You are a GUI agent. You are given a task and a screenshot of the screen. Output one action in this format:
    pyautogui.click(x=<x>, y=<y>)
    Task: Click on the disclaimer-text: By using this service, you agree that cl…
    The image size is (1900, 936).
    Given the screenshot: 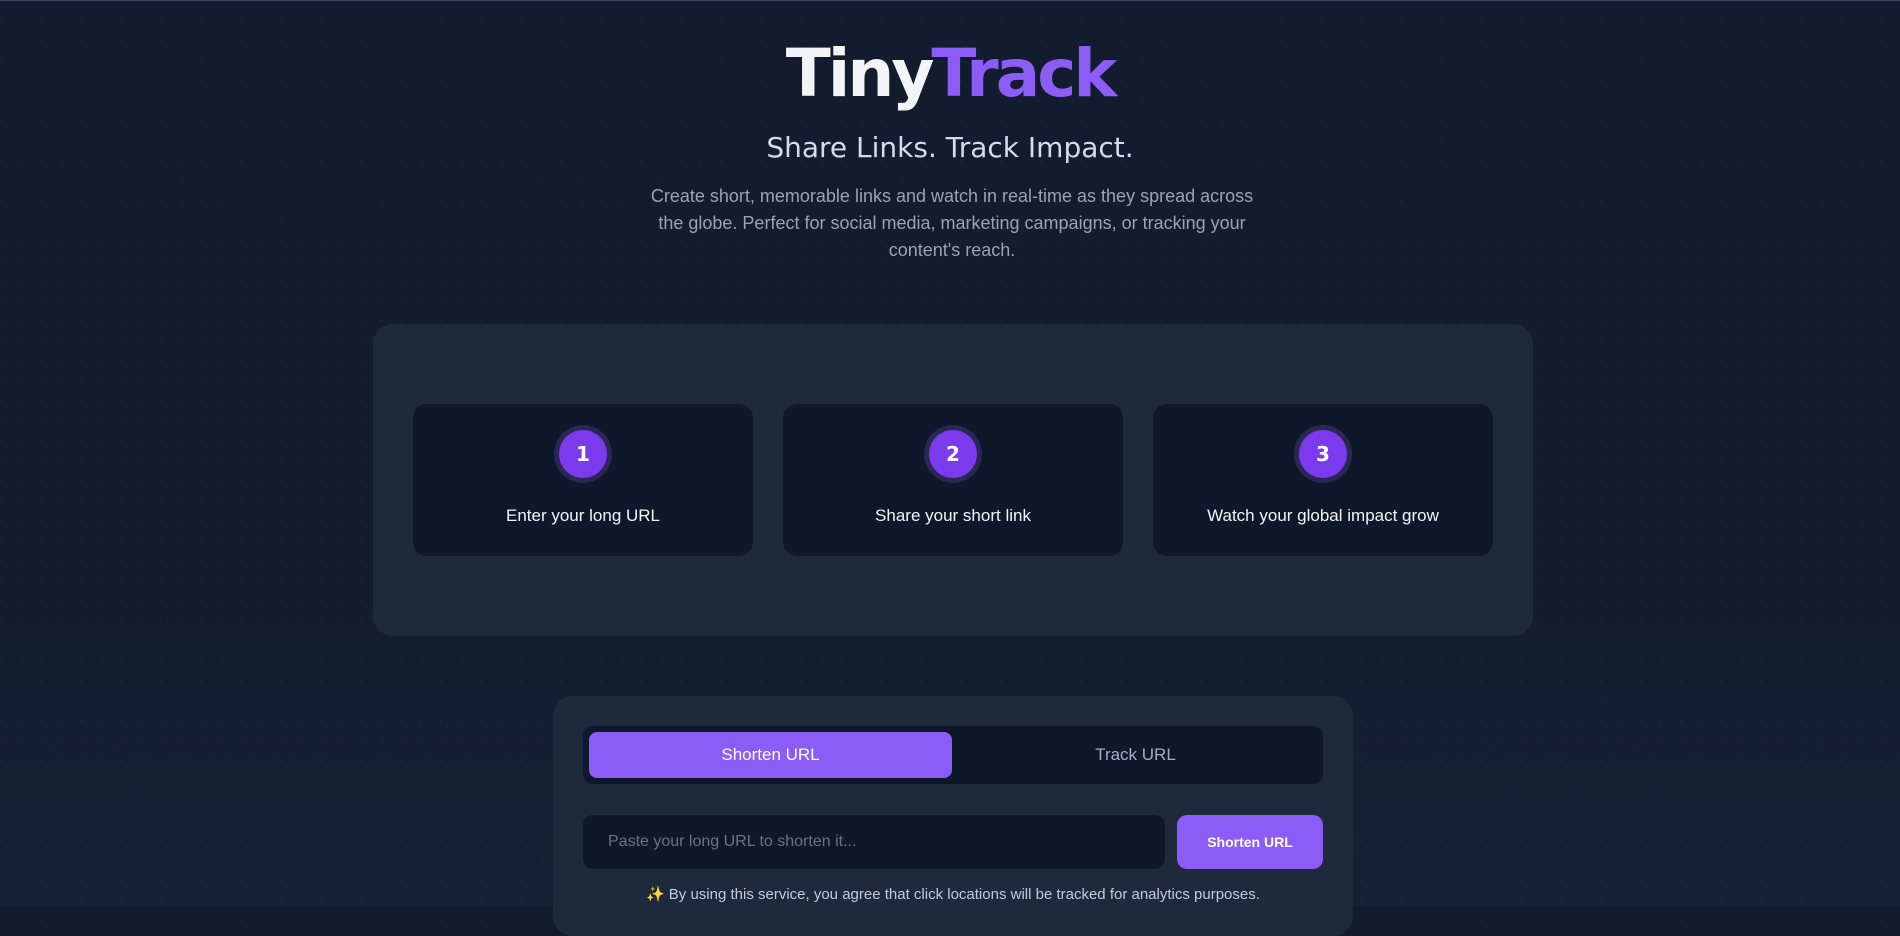 What is the action you would take?
    pyautogui.click(x=964, y=894)
    